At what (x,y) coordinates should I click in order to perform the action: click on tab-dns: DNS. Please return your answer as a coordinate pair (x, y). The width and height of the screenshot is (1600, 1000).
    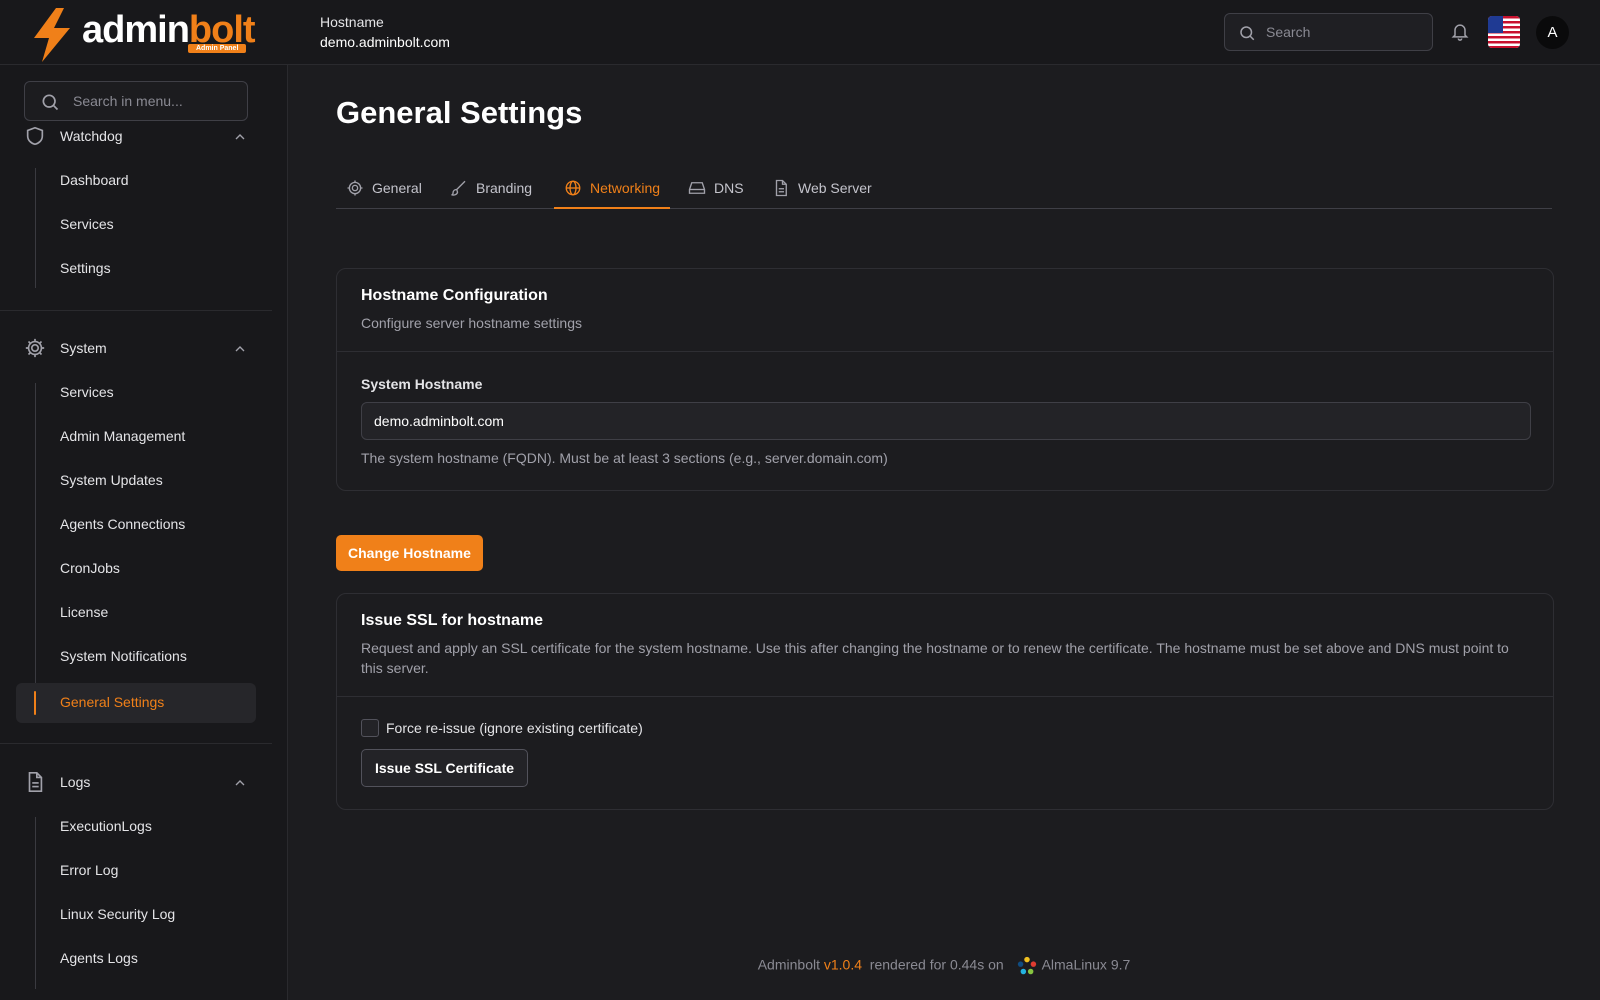
    Looking at the image, I should click on (714, 189).